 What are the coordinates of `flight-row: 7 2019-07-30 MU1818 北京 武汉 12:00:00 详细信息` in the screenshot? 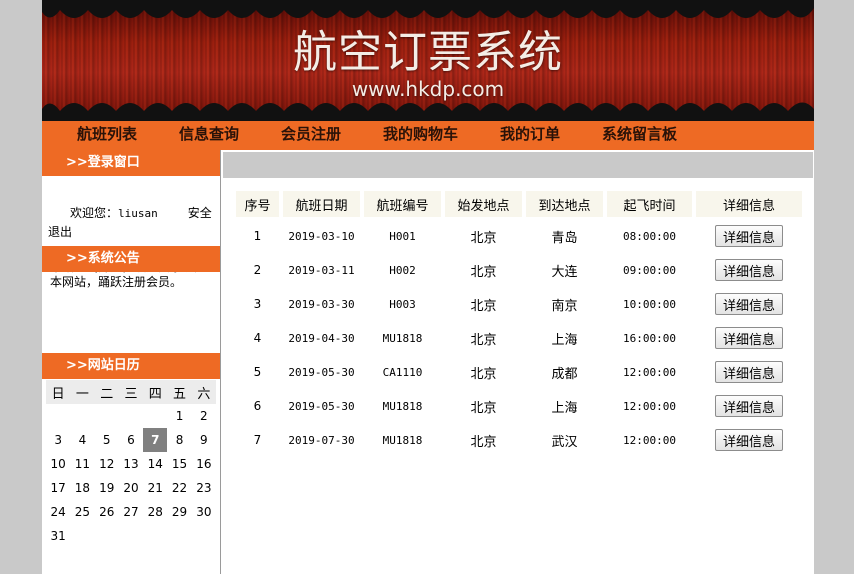 It's located at (519, 440).